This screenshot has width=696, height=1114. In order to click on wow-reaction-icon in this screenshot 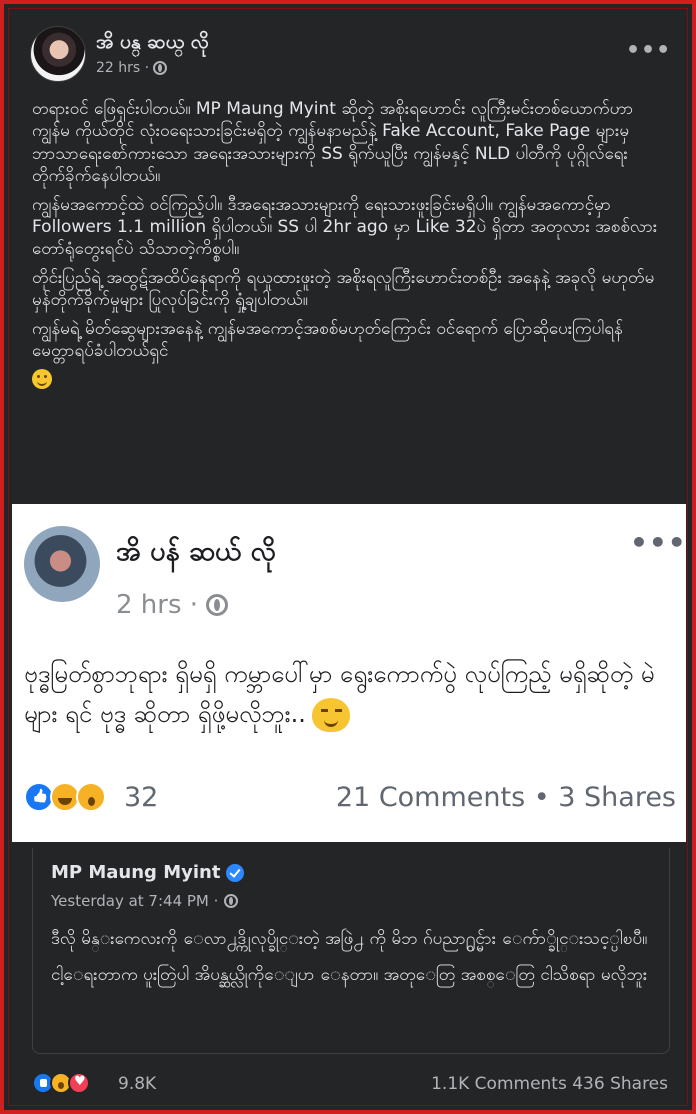, I will do `click(91, 797)`.